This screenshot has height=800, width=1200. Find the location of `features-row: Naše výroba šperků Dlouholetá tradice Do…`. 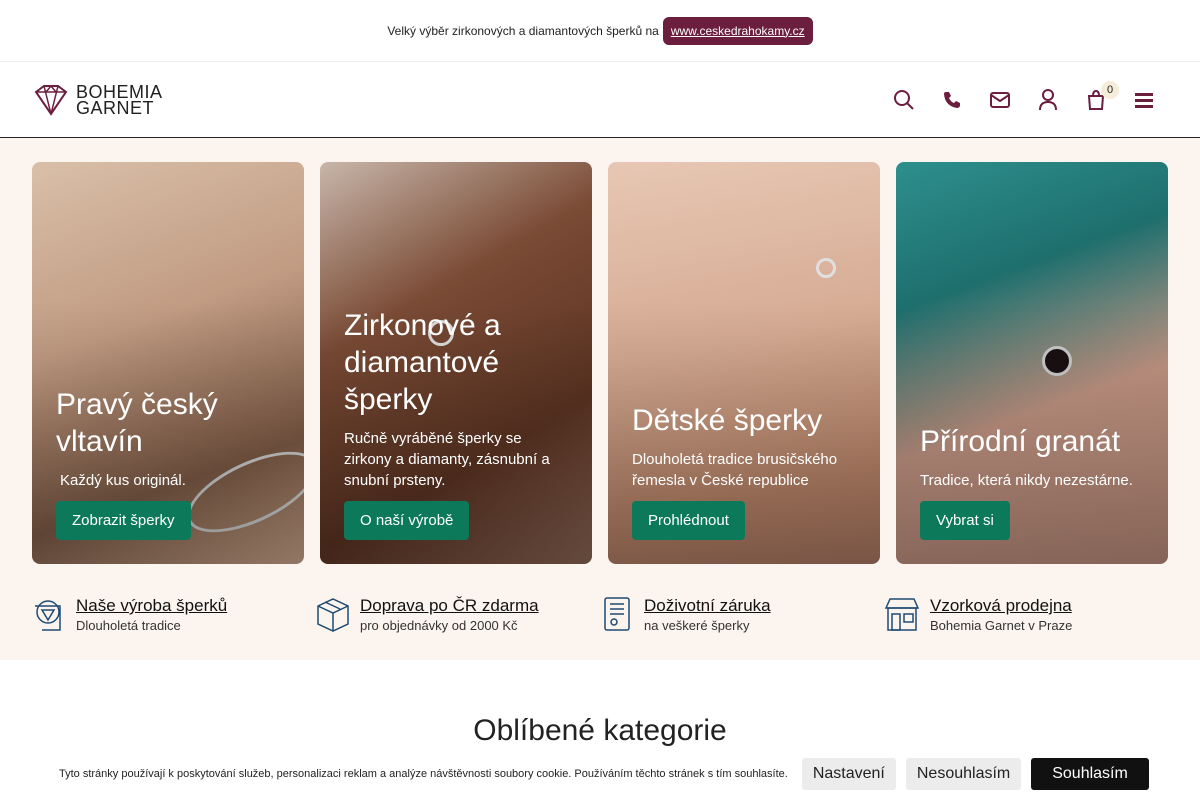

features-row: Naše výroba šperků Dlouholetá tradice Do… is located at coordinates (600, 614).